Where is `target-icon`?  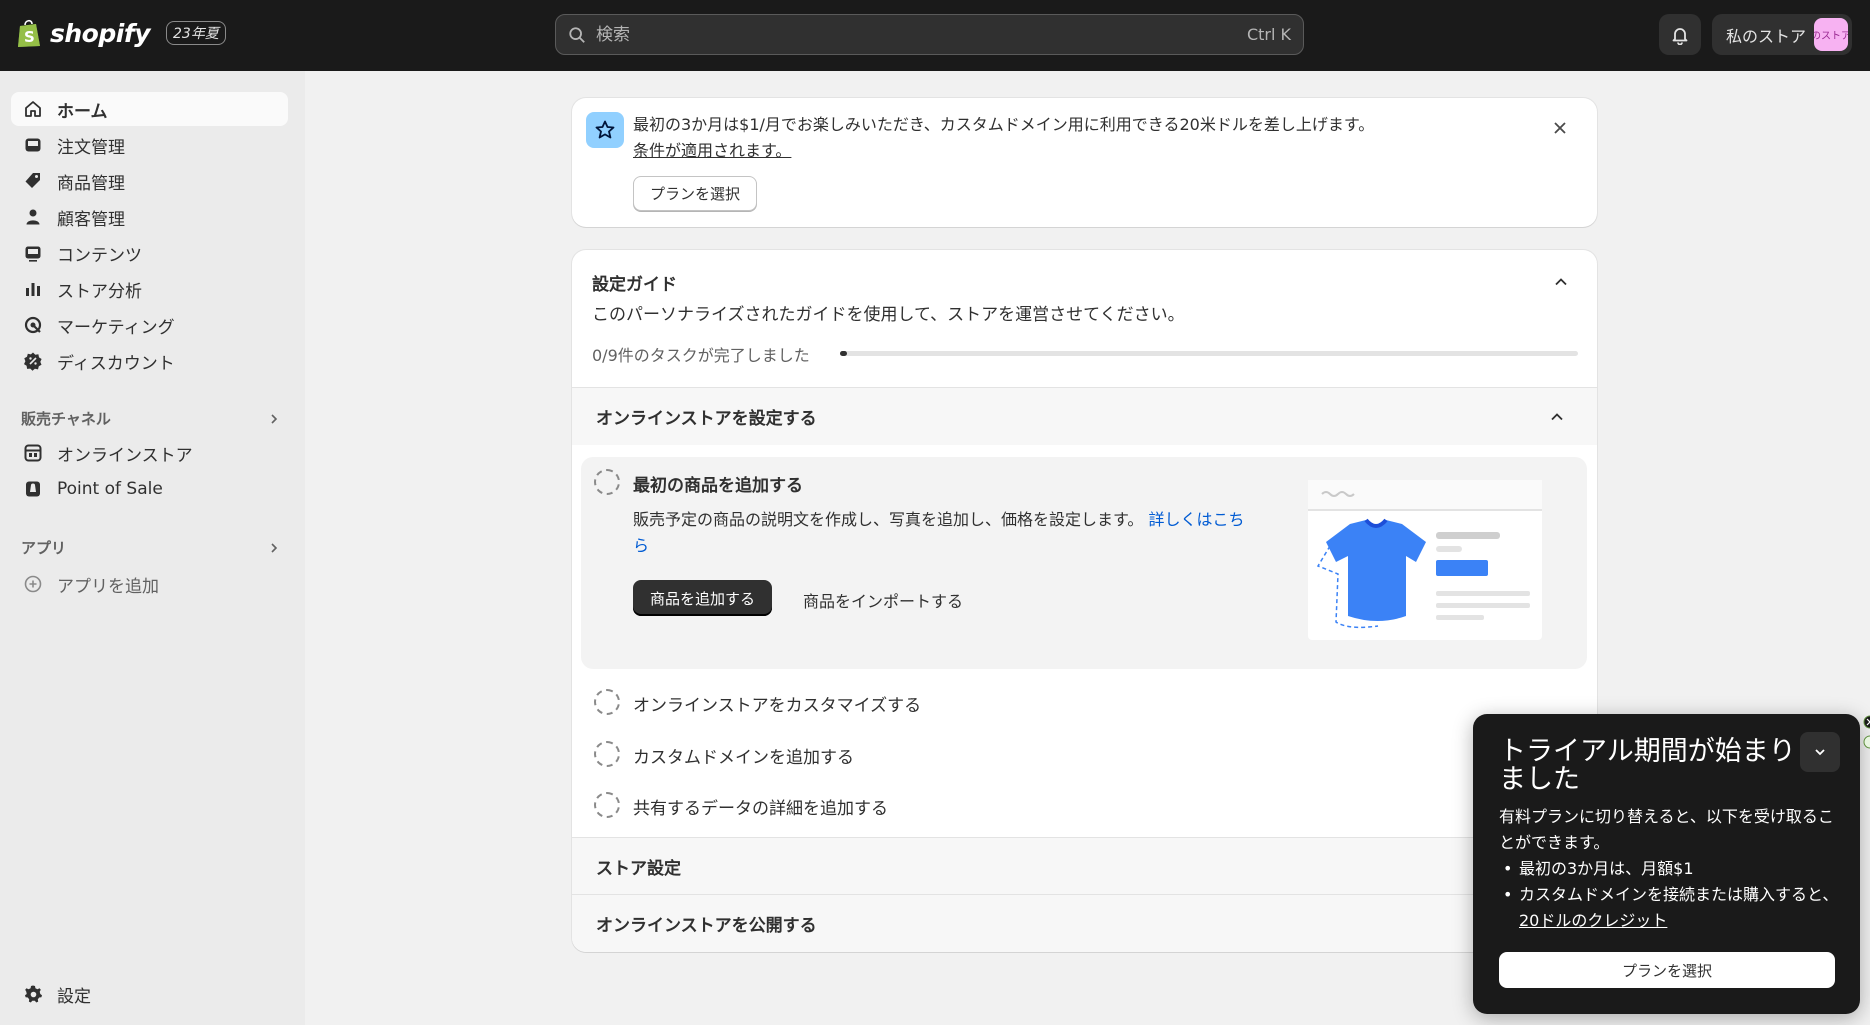
target-icon is located at coordinates (33, 325).